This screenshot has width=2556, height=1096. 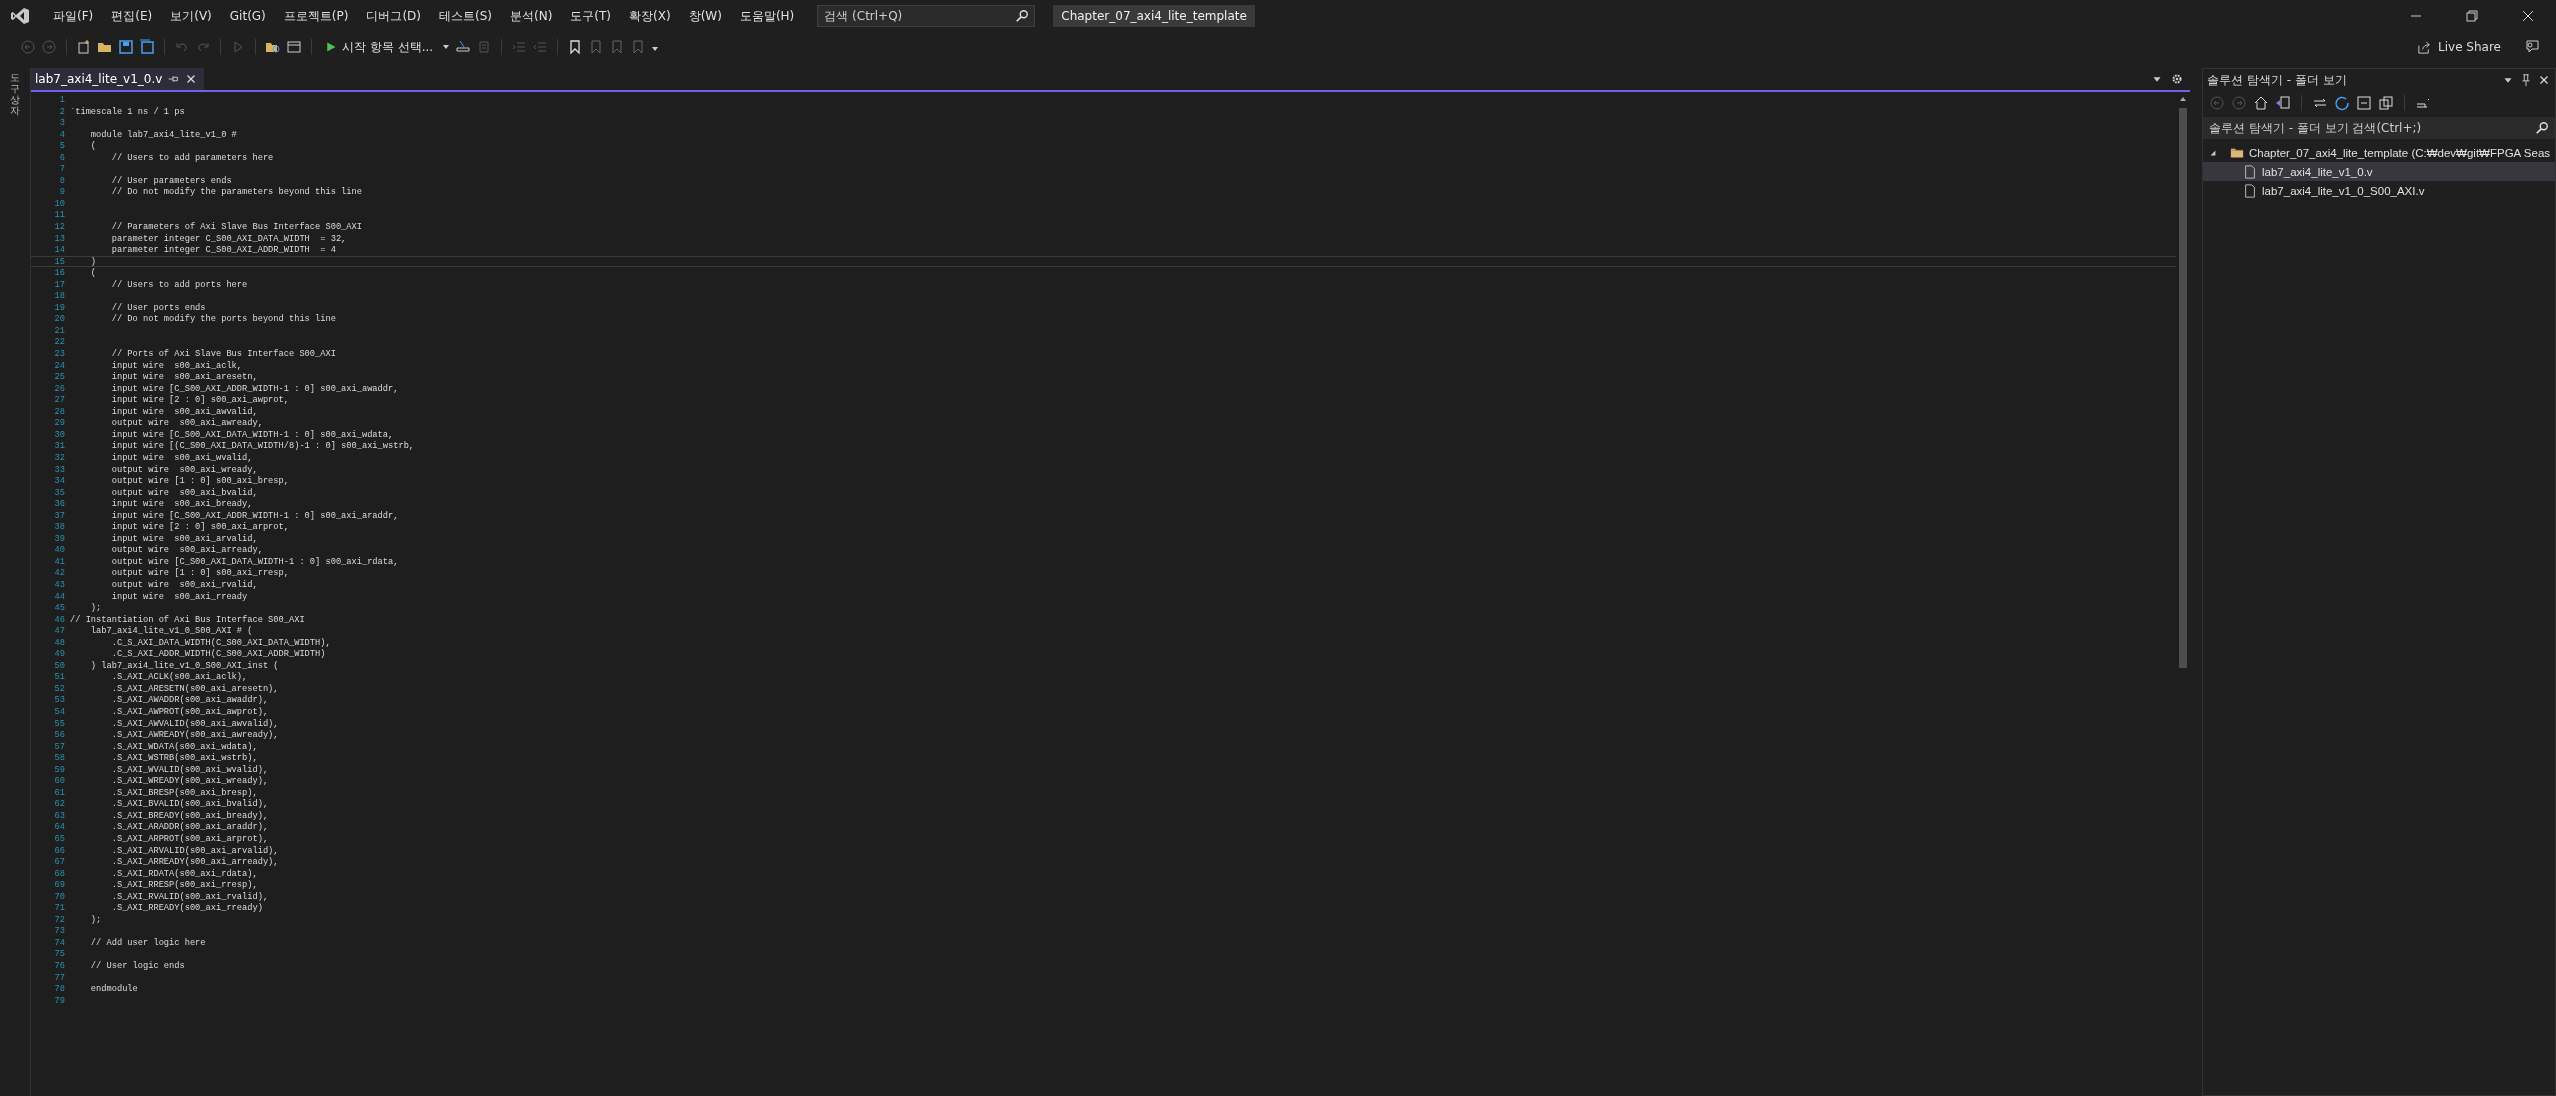 I want to click on tree-item: lab7_axi4_lite_v1_0.v, so click(x=2379, y=171).